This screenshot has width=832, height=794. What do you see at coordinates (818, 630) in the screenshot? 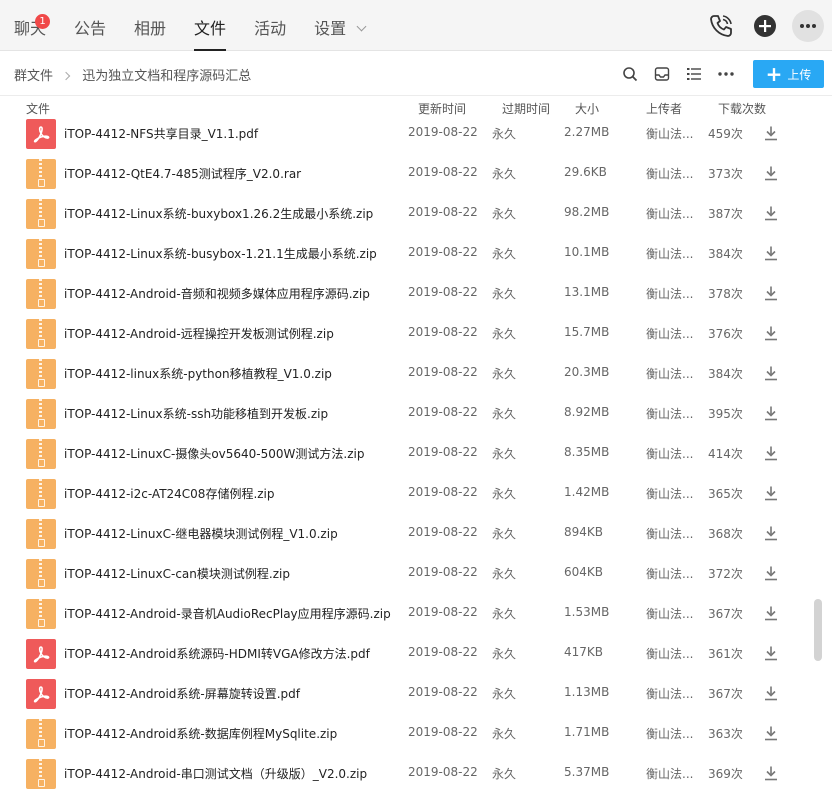
I see `scroll-thumb` at bounding box center [818, 630].